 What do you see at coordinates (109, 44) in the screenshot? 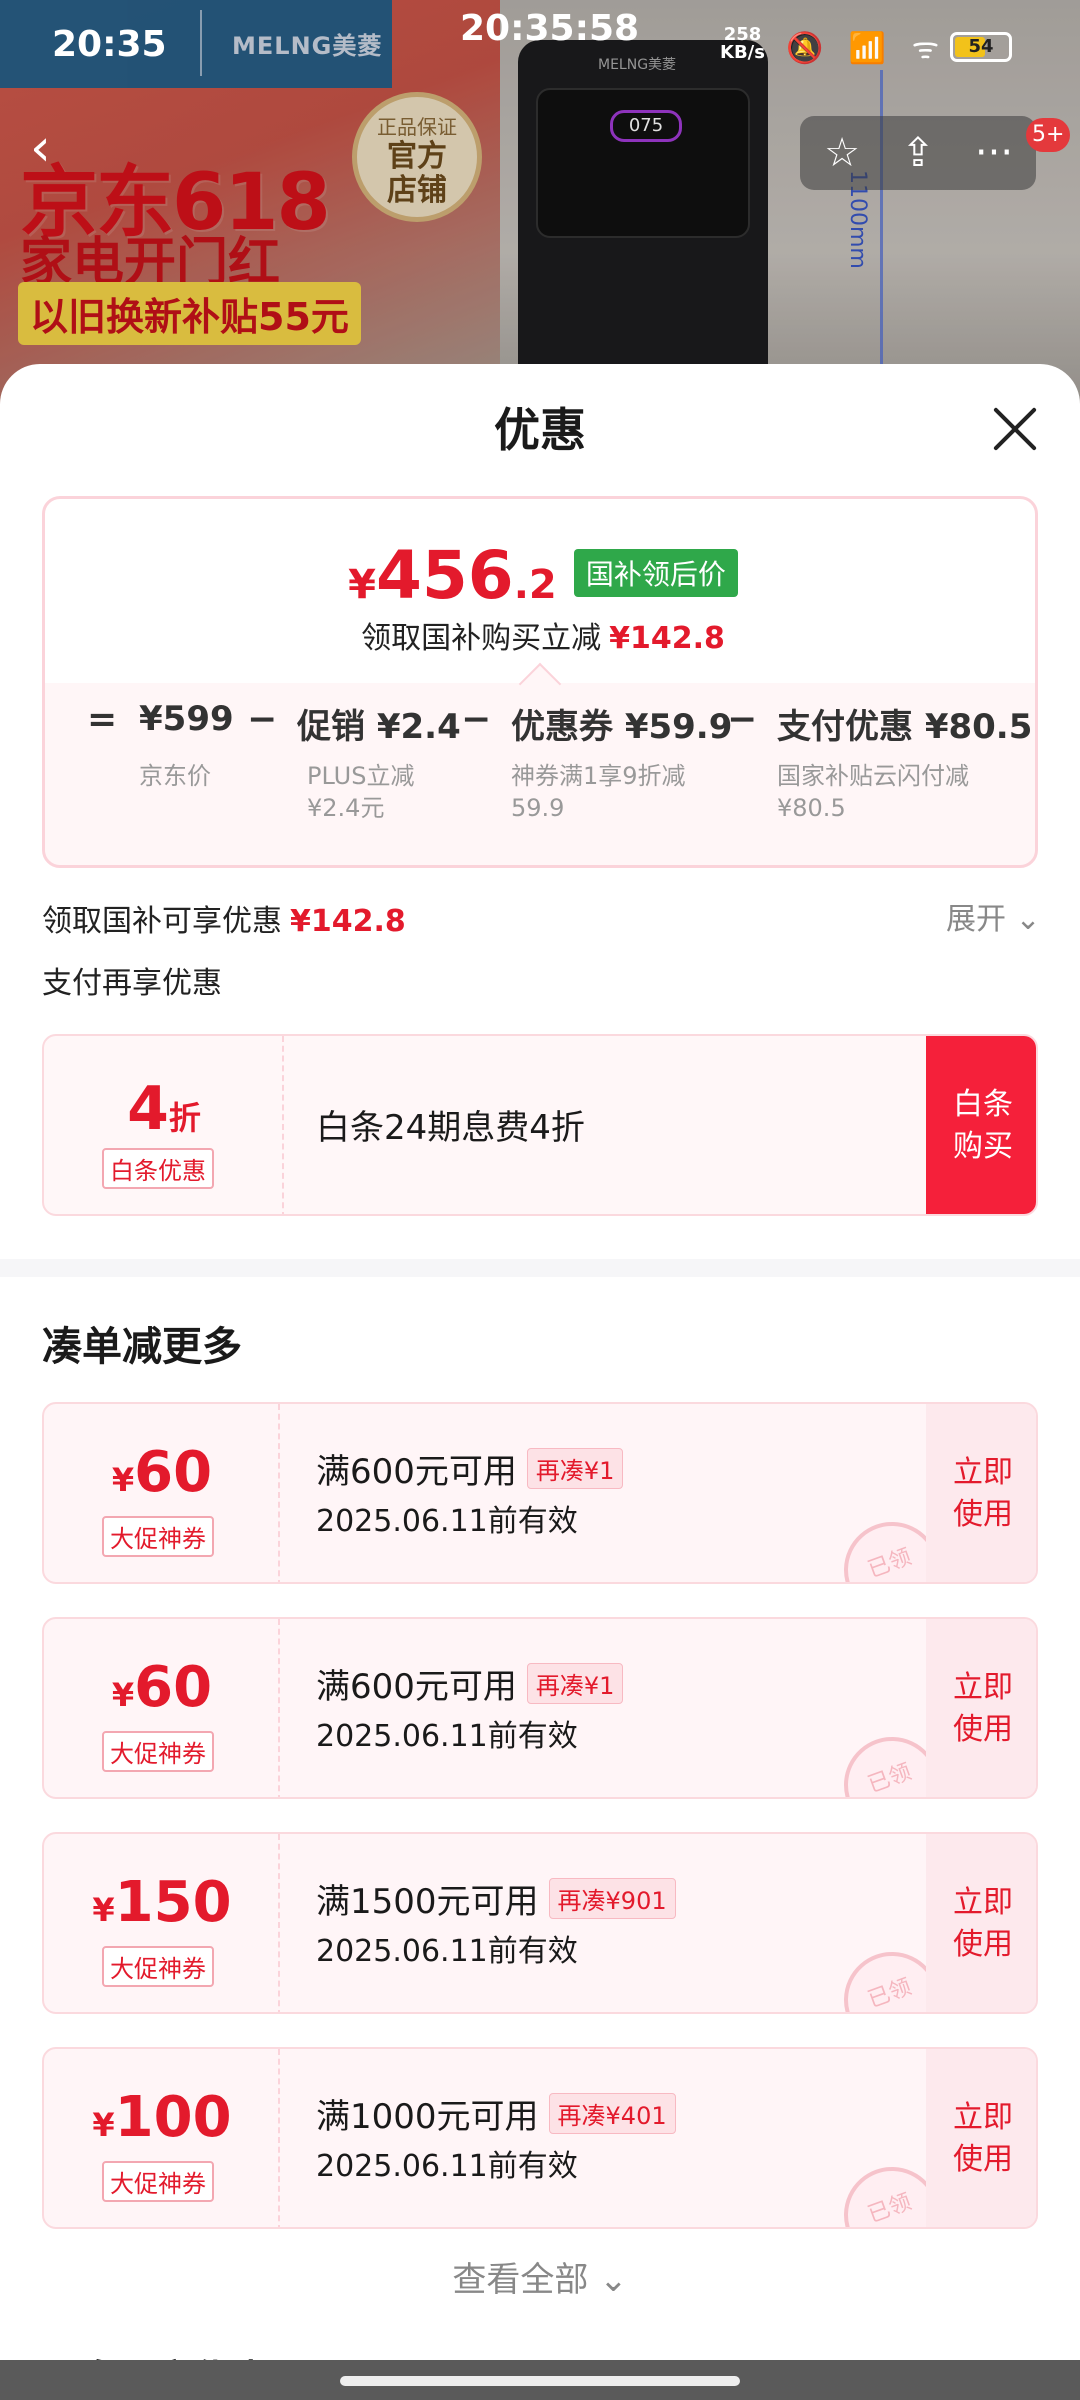
I see `status-time: 20:35` at bounding box center [109, 44].